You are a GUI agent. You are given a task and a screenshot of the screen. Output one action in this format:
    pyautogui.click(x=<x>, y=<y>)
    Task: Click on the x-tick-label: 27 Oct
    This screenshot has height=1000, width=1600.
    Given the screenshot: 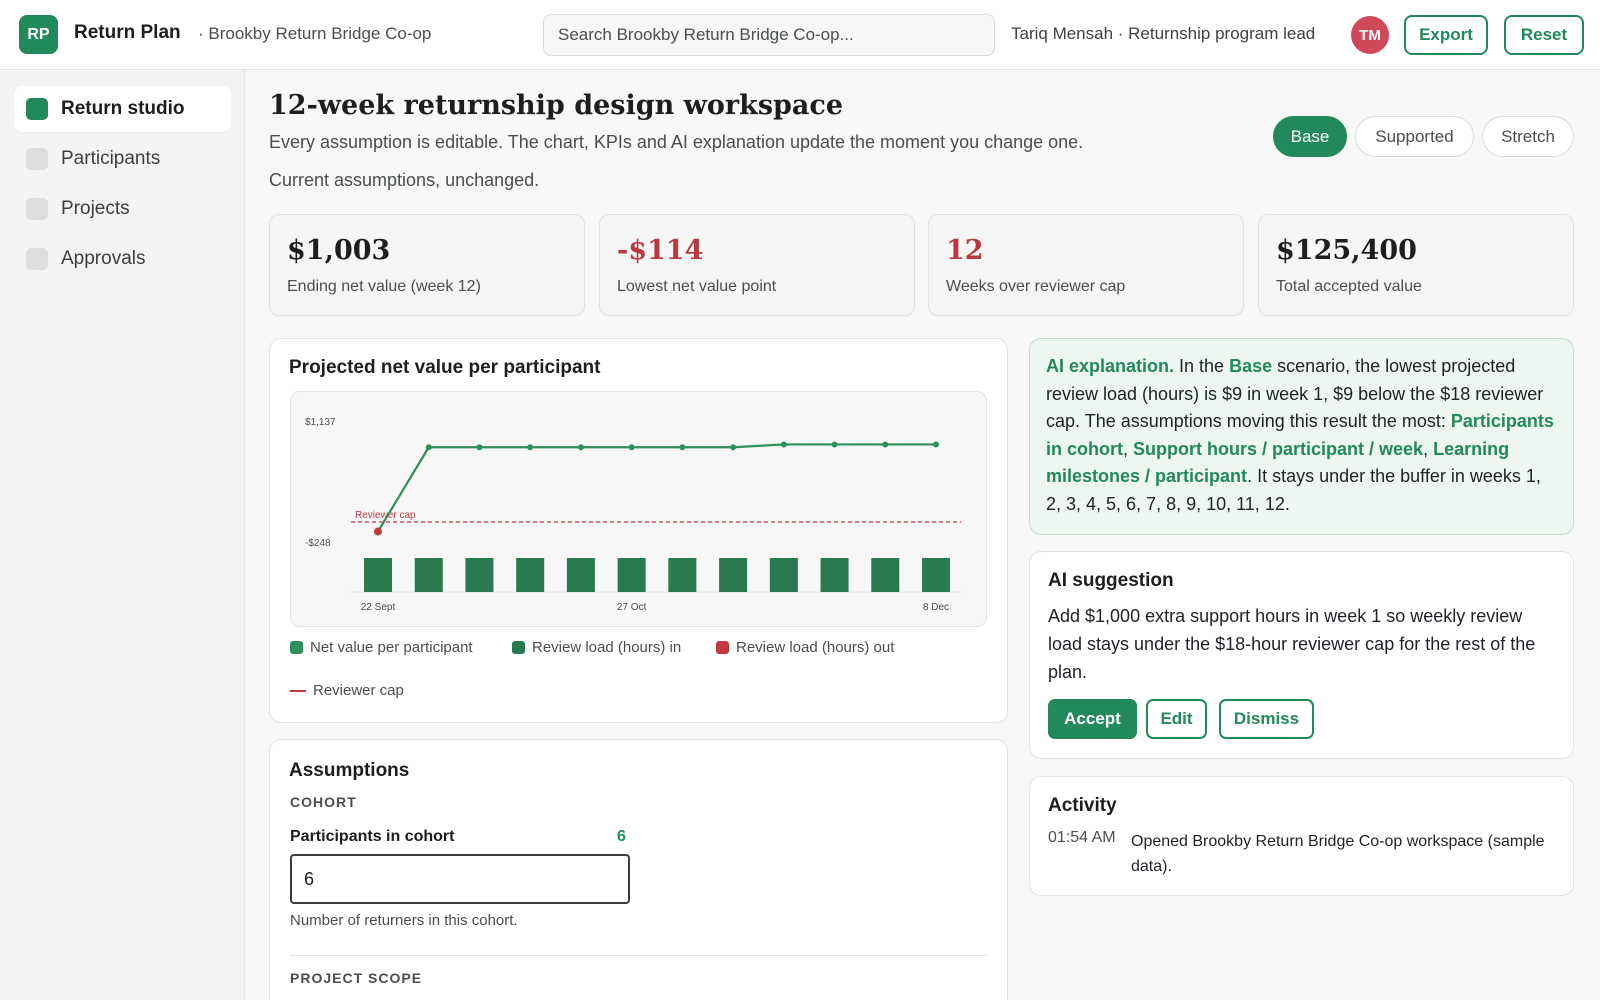 What is the action you would take?
    pyautogui.click(x=632, y=607)
    